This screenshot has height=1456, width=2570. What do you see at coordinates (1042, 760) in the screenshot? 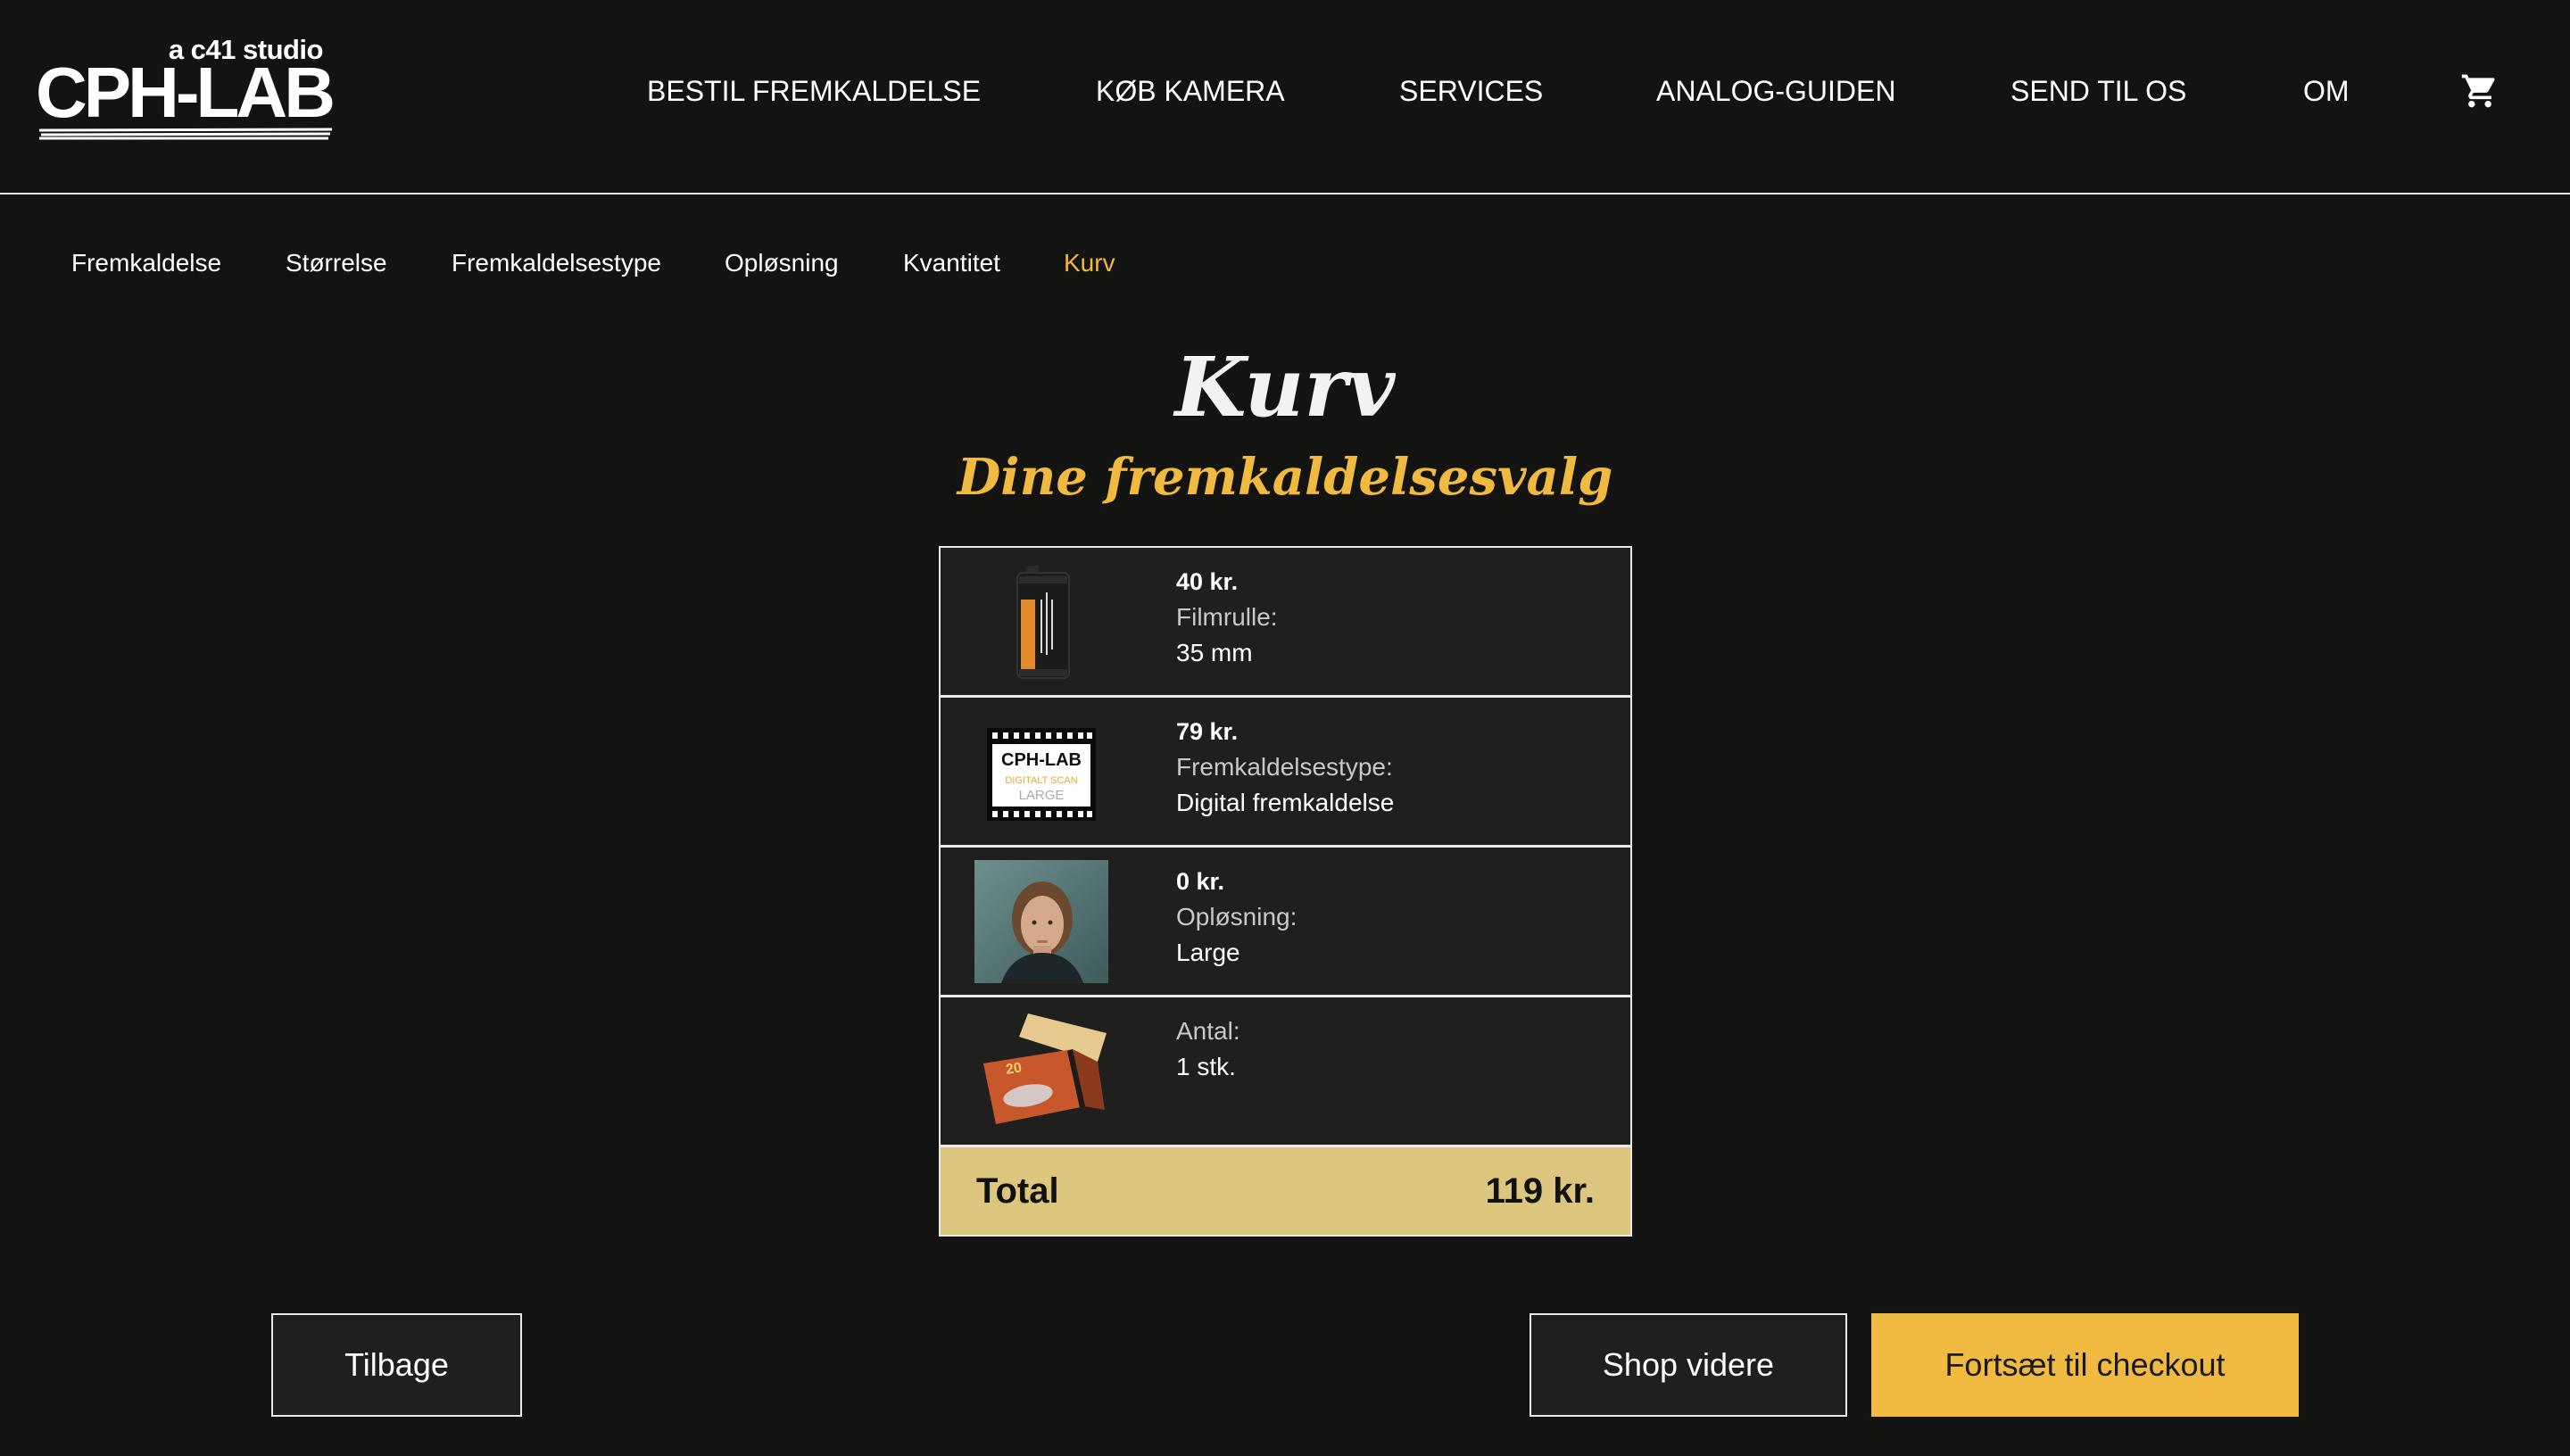
I see `scan-brand-text: CPH-LAB` at bounding box center [1042, 760].